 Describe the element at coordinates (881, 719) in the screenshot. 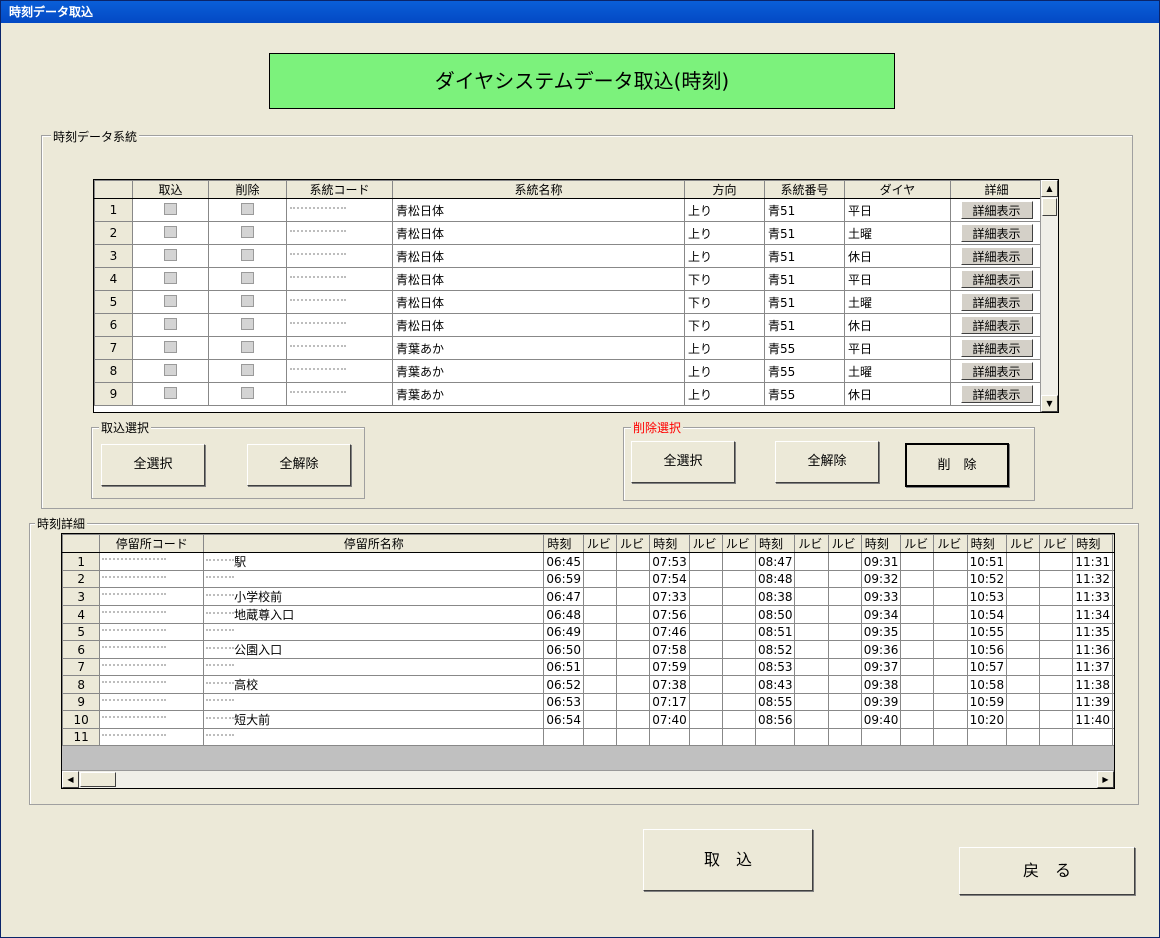

I see `time-cell: 09:40` at that location.